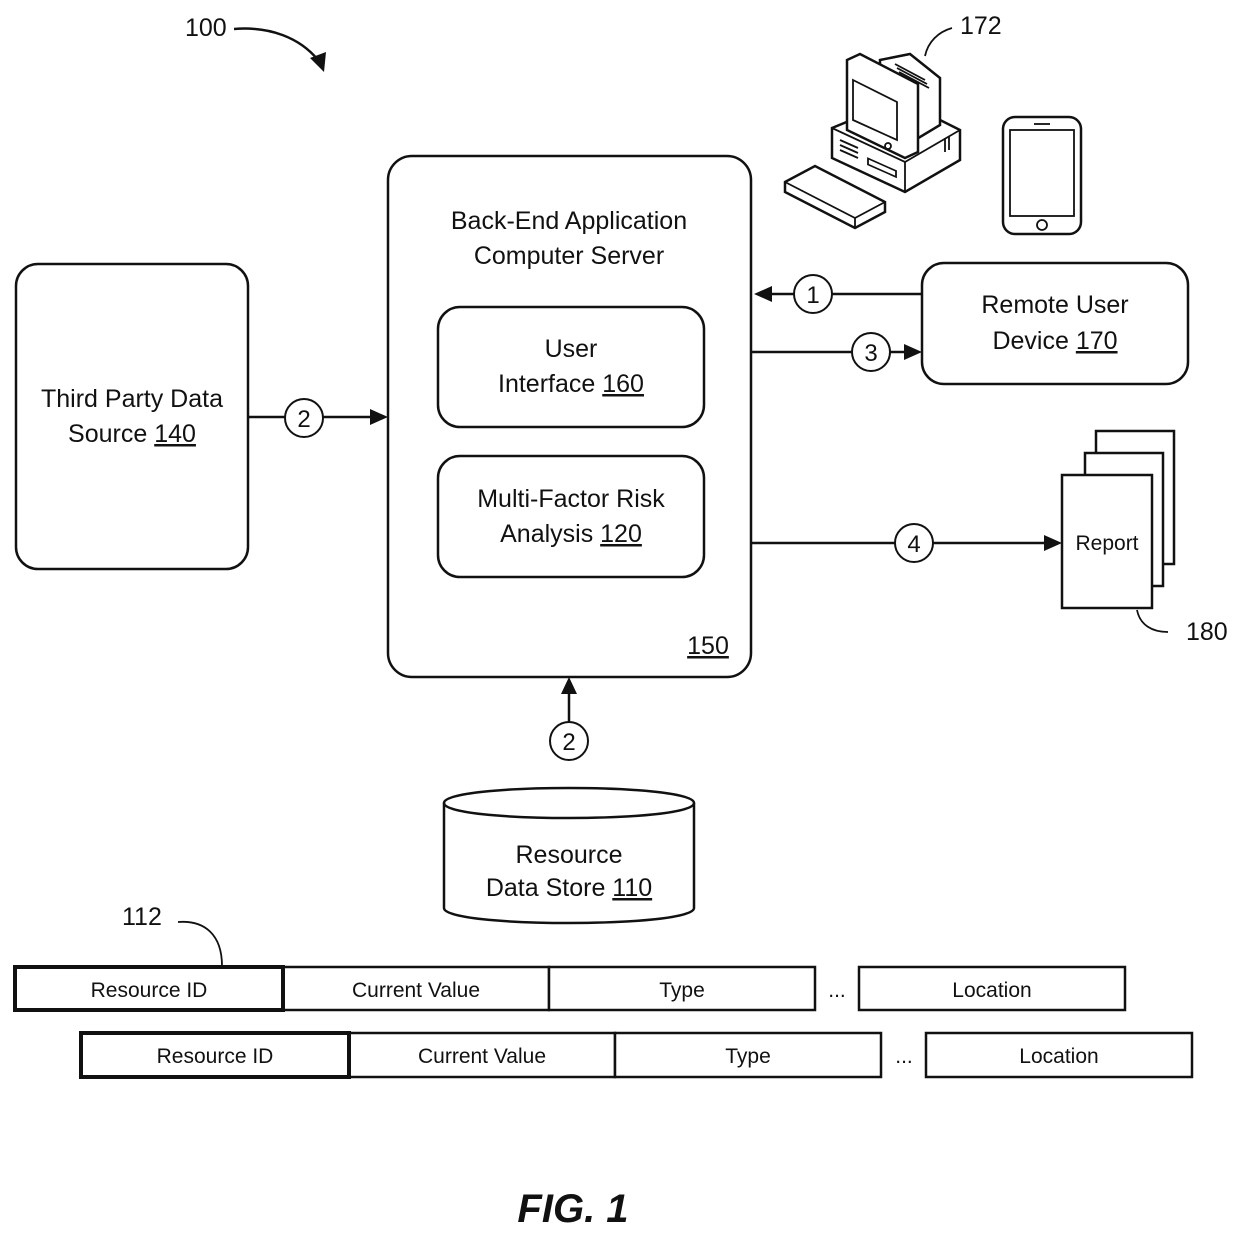 This screenshot has height=1238, width=1240. What do you see at coordinates (812, 295) in the screenshot?
I see `step-1-number: 1` at bounding box center [812, 295].